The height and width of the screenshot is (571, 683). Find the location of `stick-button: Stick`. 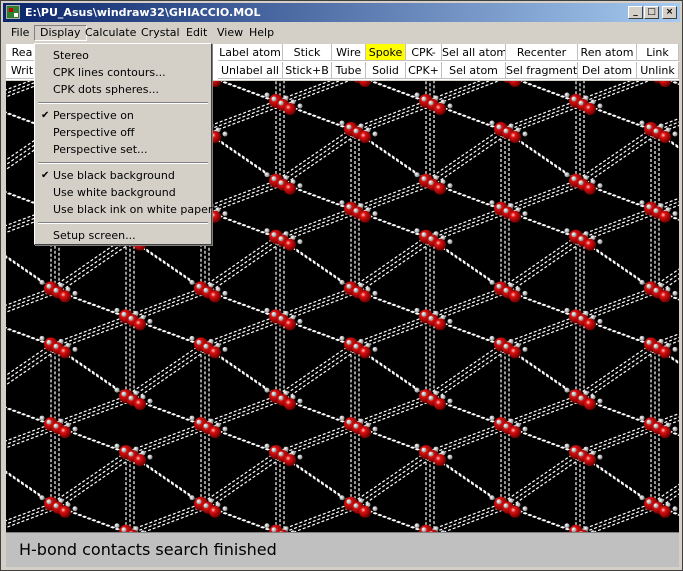

stick-button: Stick is located at coordinates (307, 52).